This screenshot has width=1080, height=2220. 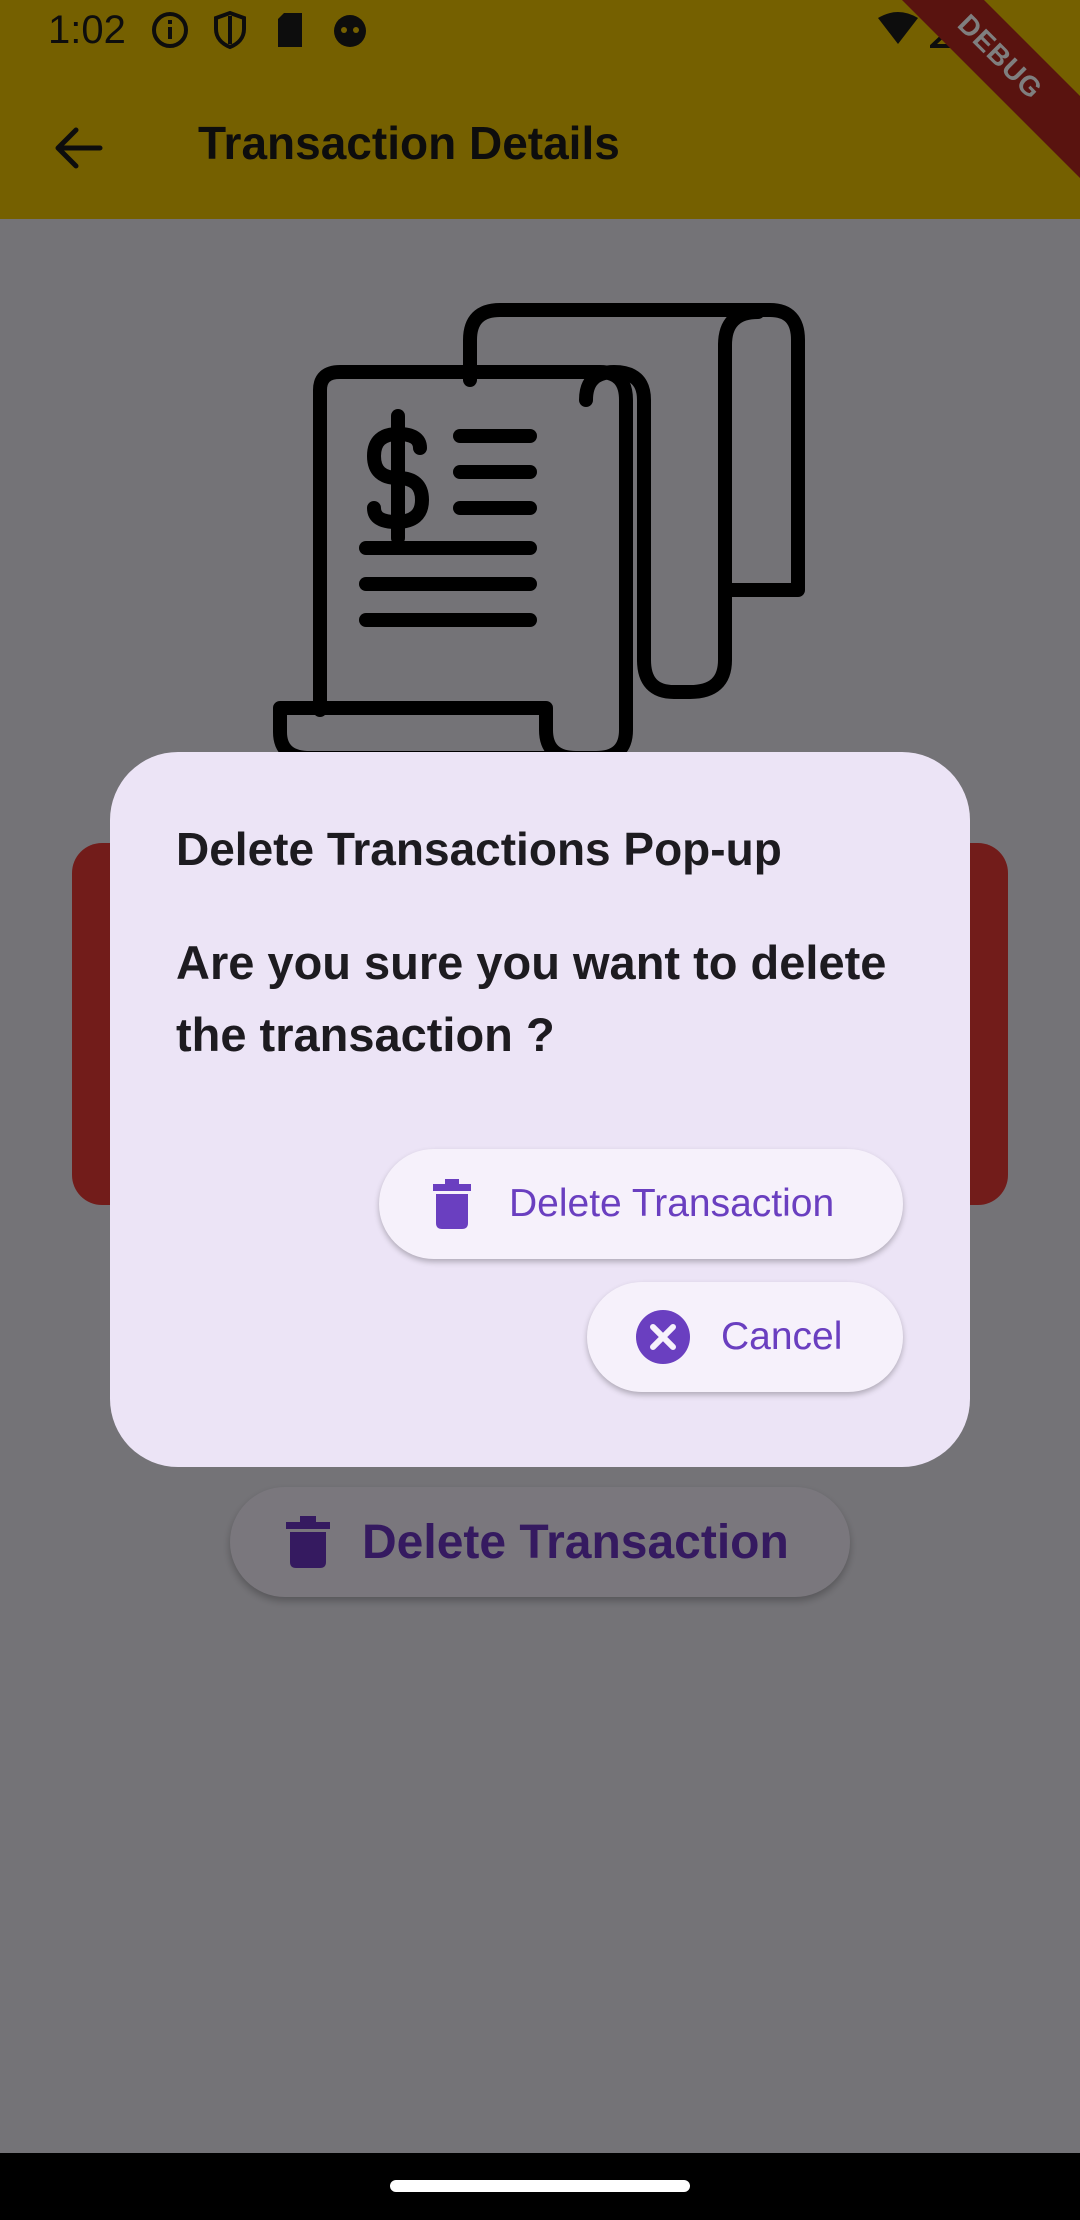 I want to click on dialog-title: Delete Transactions Pop-up, so click(x=479, y=849).